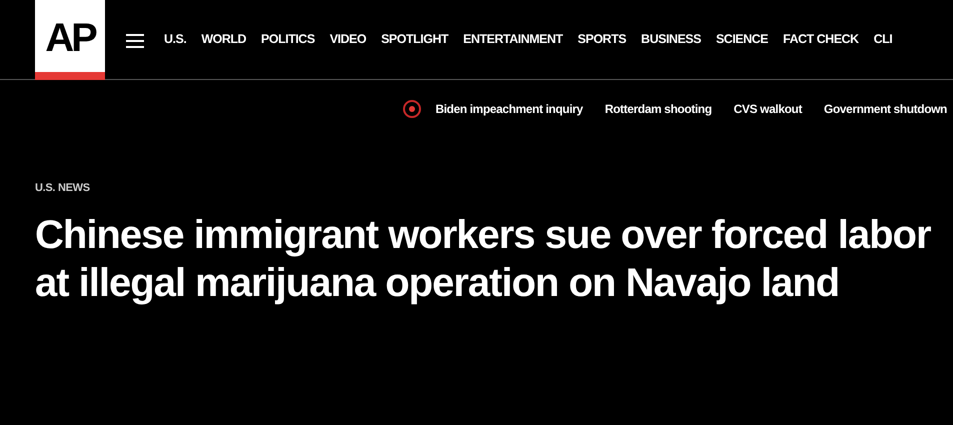 This screenshot has width=953, height=425. Describe the element at coordinates (175, 39) in the screenshot. I see `nav-link: U.S.` at that location.